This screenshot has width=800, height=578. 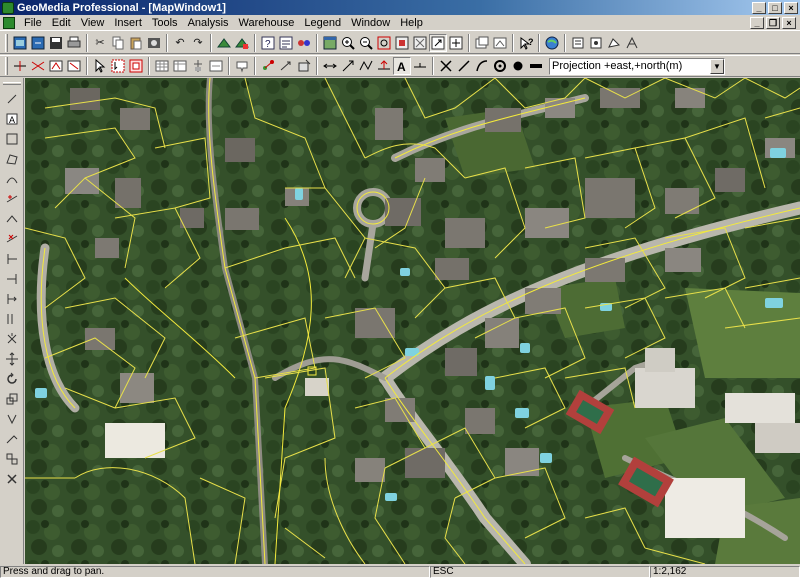 What do you see at coordinates (267, 23) in the screenshot?
I see `menu-warehouse: Warehouse` at bounding box center [267, 23].